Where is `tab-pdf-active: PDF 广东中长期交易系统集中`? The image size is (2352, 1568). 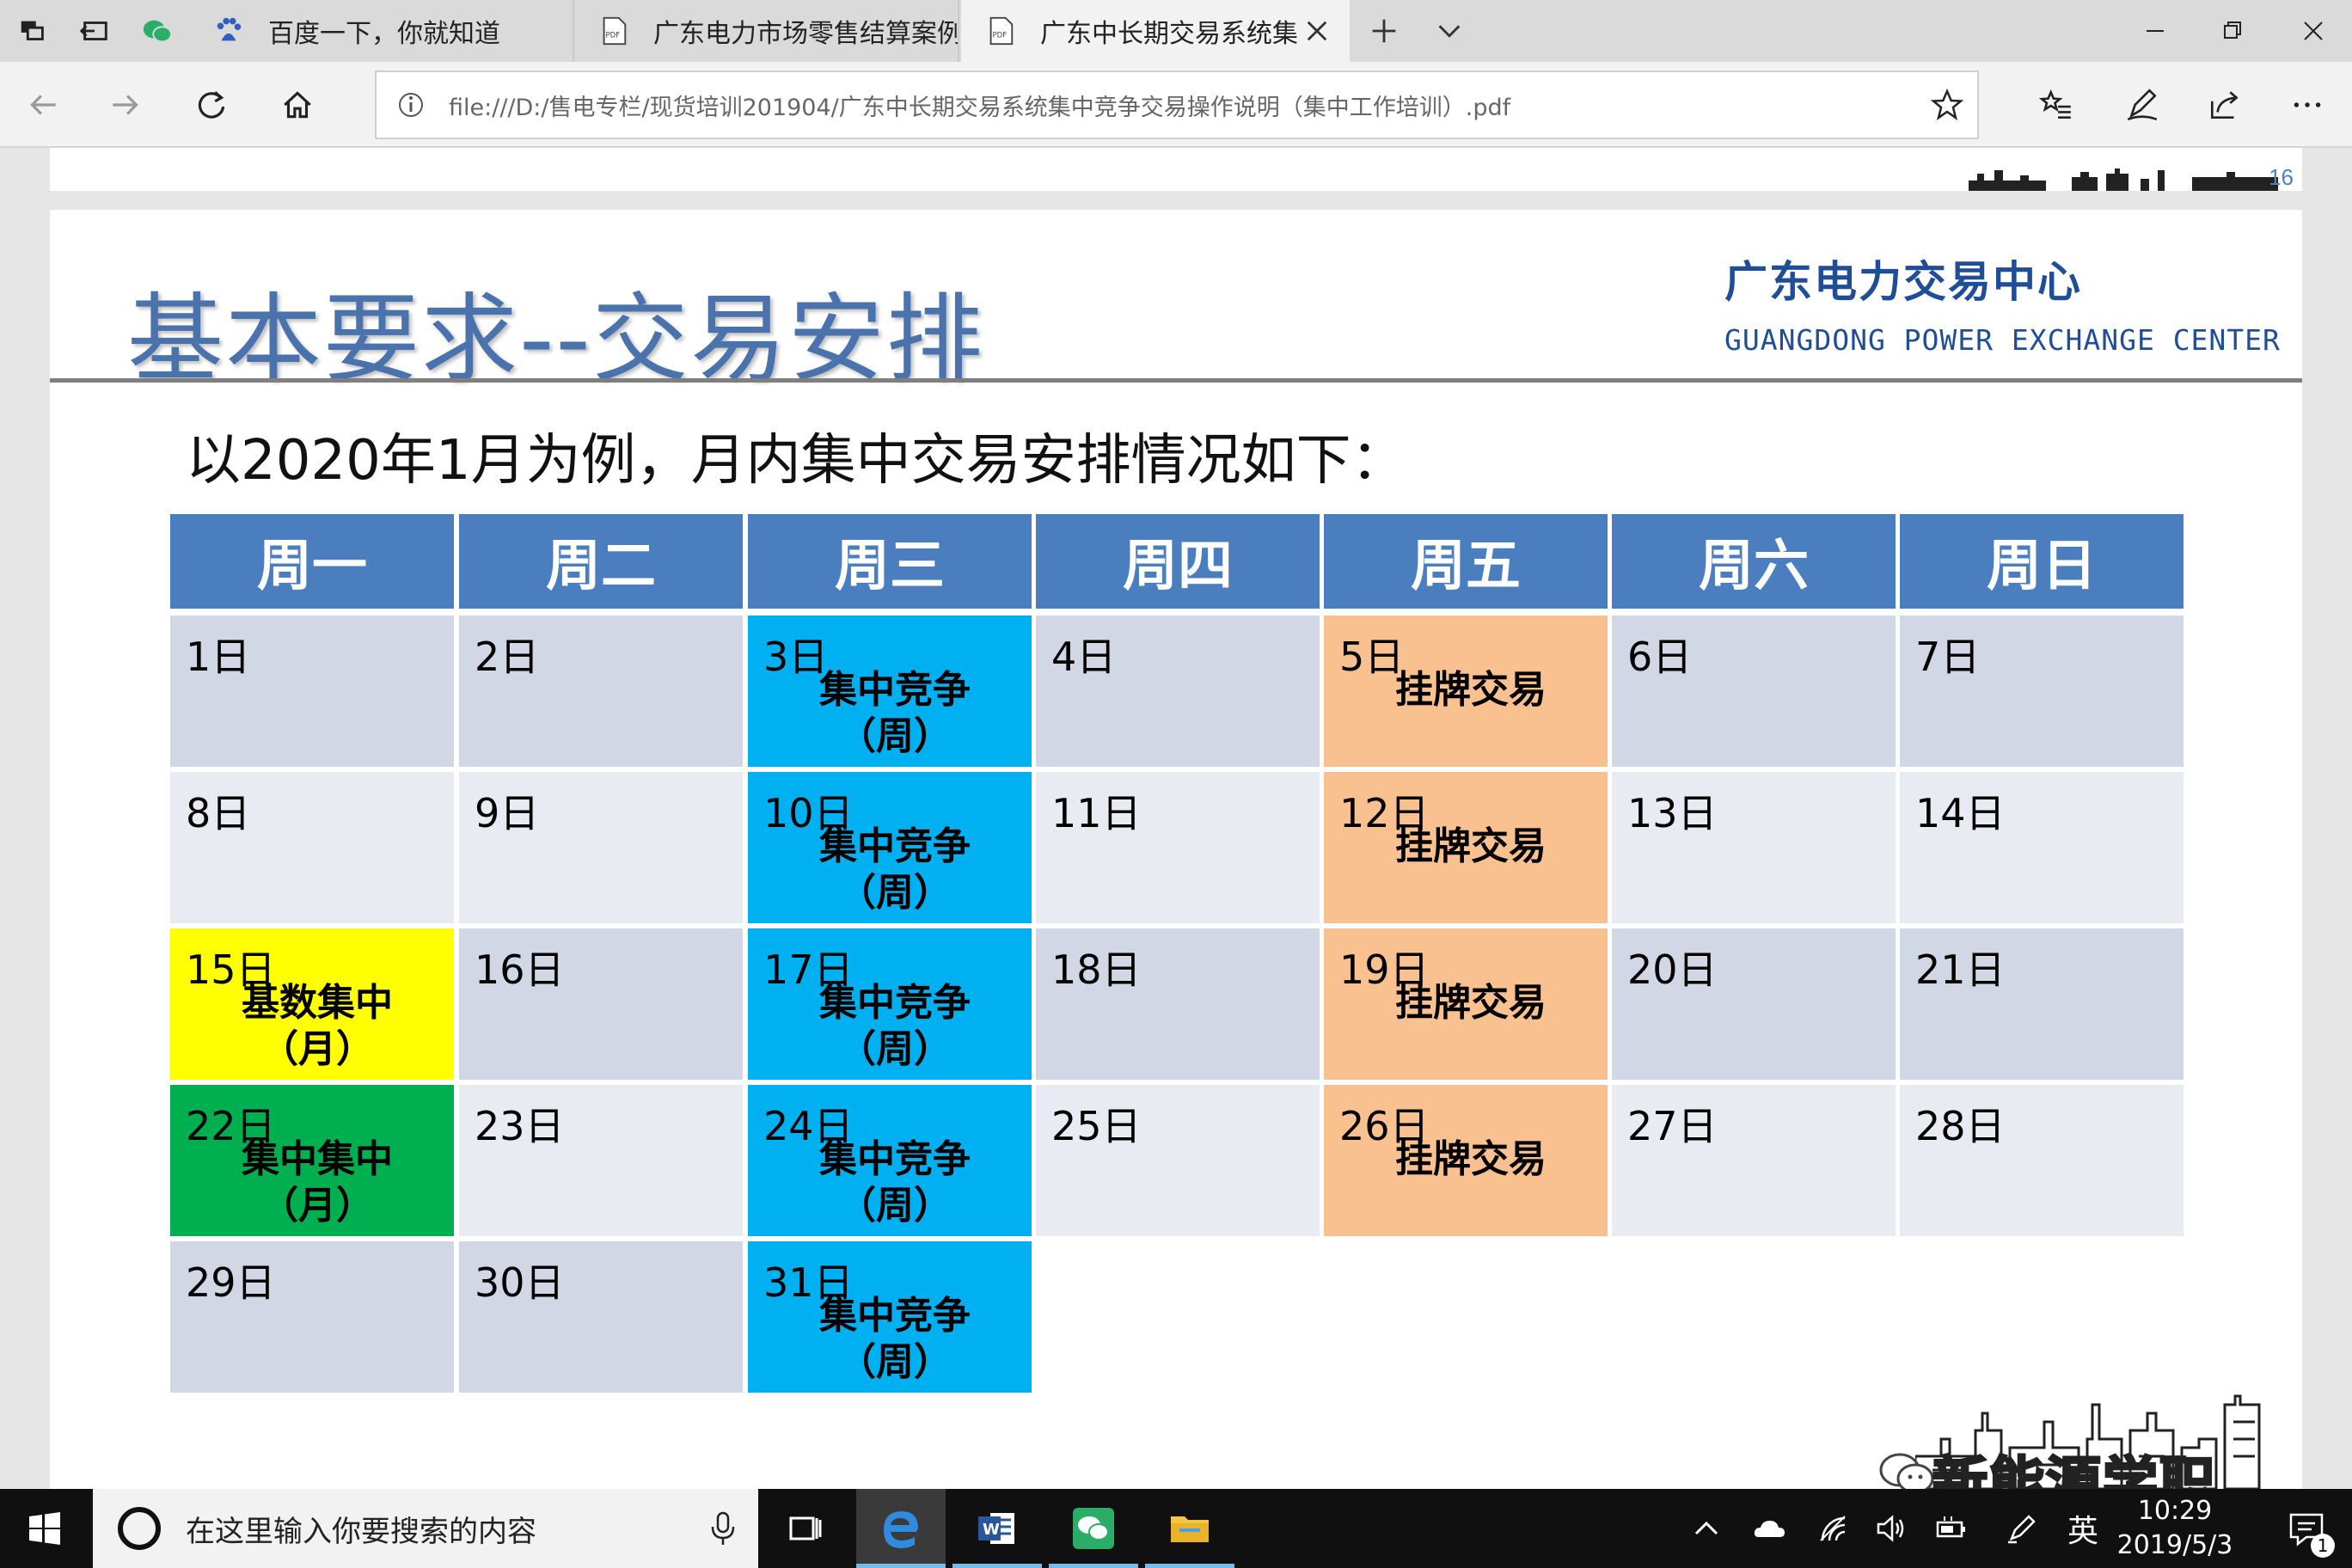
tab-pdf-active: PDF 广东中长期交易系统集中 is located at coordinates (1155, 31).